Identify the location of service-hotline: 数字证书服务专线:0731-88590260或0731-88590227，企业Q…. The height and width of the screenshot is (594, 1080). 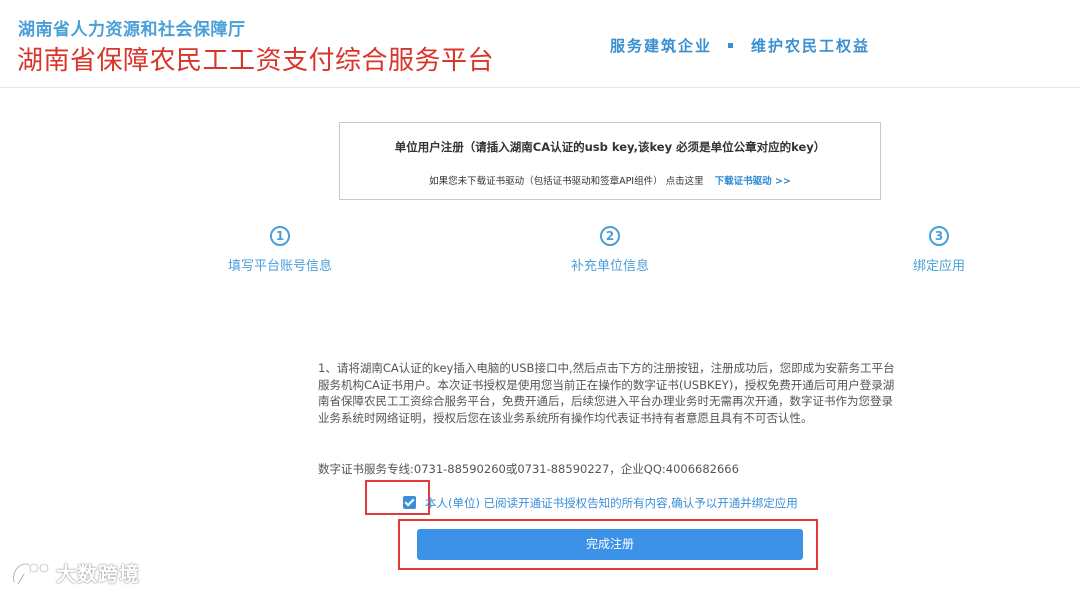
(528, 469).